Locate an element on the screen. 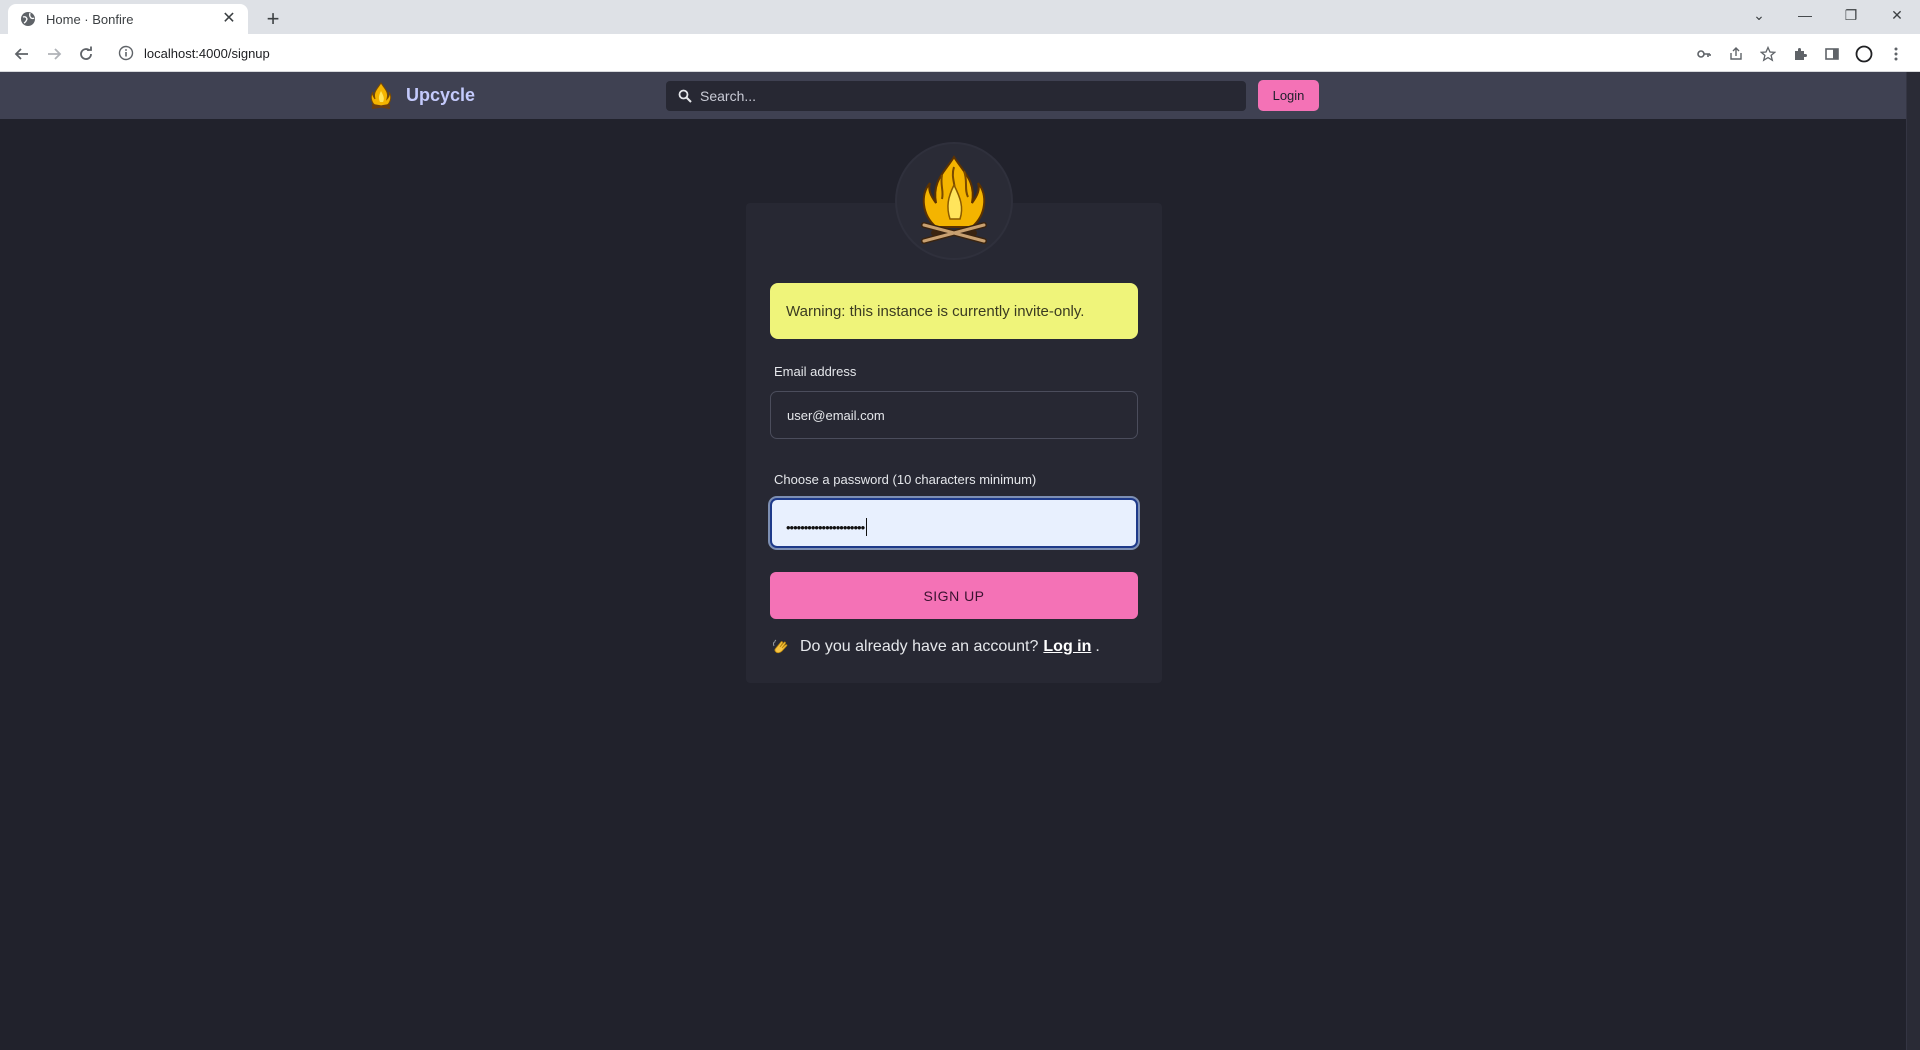  forward-icon is located at coordinates (54, 54).